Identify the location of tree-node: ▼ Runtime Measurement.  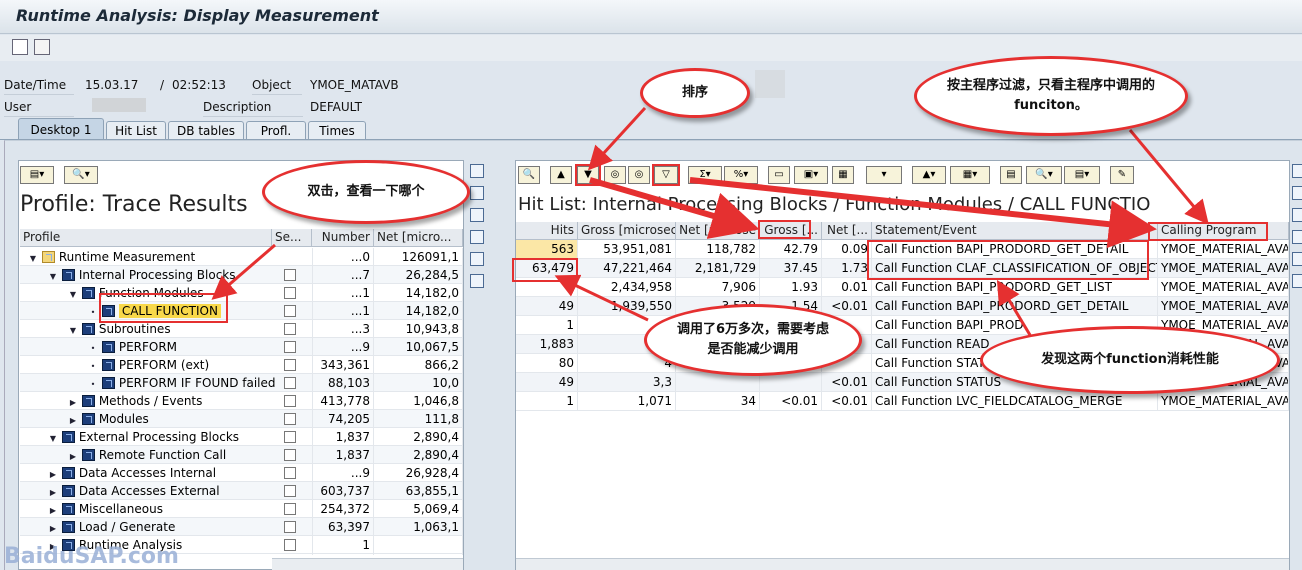
(111, 257).